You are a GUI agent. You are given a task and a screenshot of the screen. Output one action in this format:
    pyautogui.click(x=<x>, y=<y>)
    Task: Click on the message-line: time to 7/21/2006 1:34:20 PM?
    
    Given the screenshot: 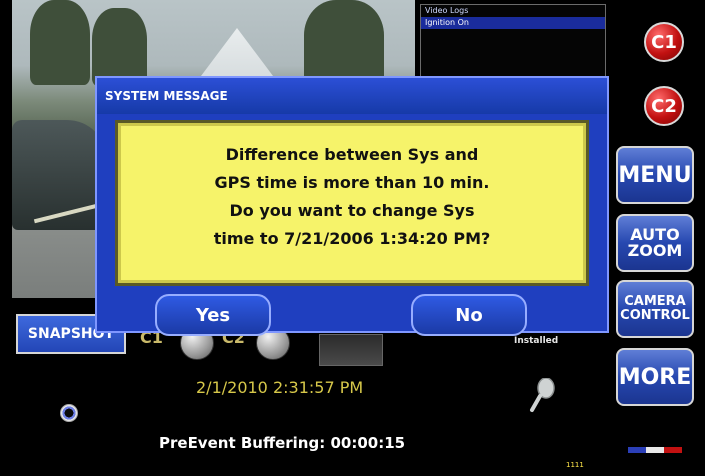 What is the action you would take?
    pyautogui.click(x=352, y=238)
    